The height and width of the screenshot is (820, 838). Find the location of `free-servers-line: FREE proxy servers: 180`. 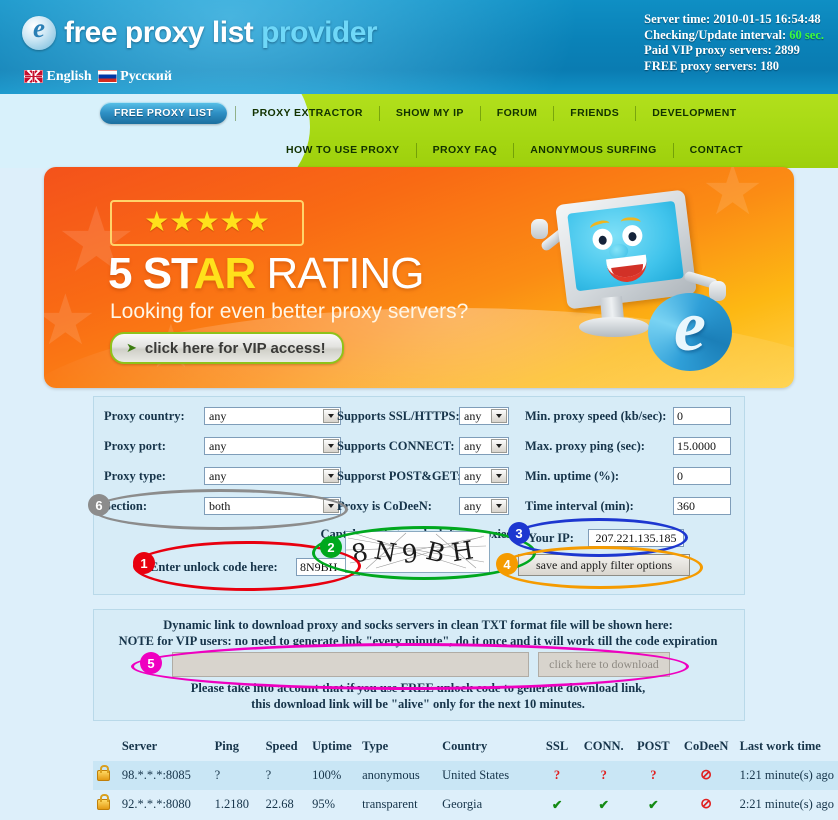

free-servers-line: FREE proxy servers: 180 is located at coordinates (734, 67).